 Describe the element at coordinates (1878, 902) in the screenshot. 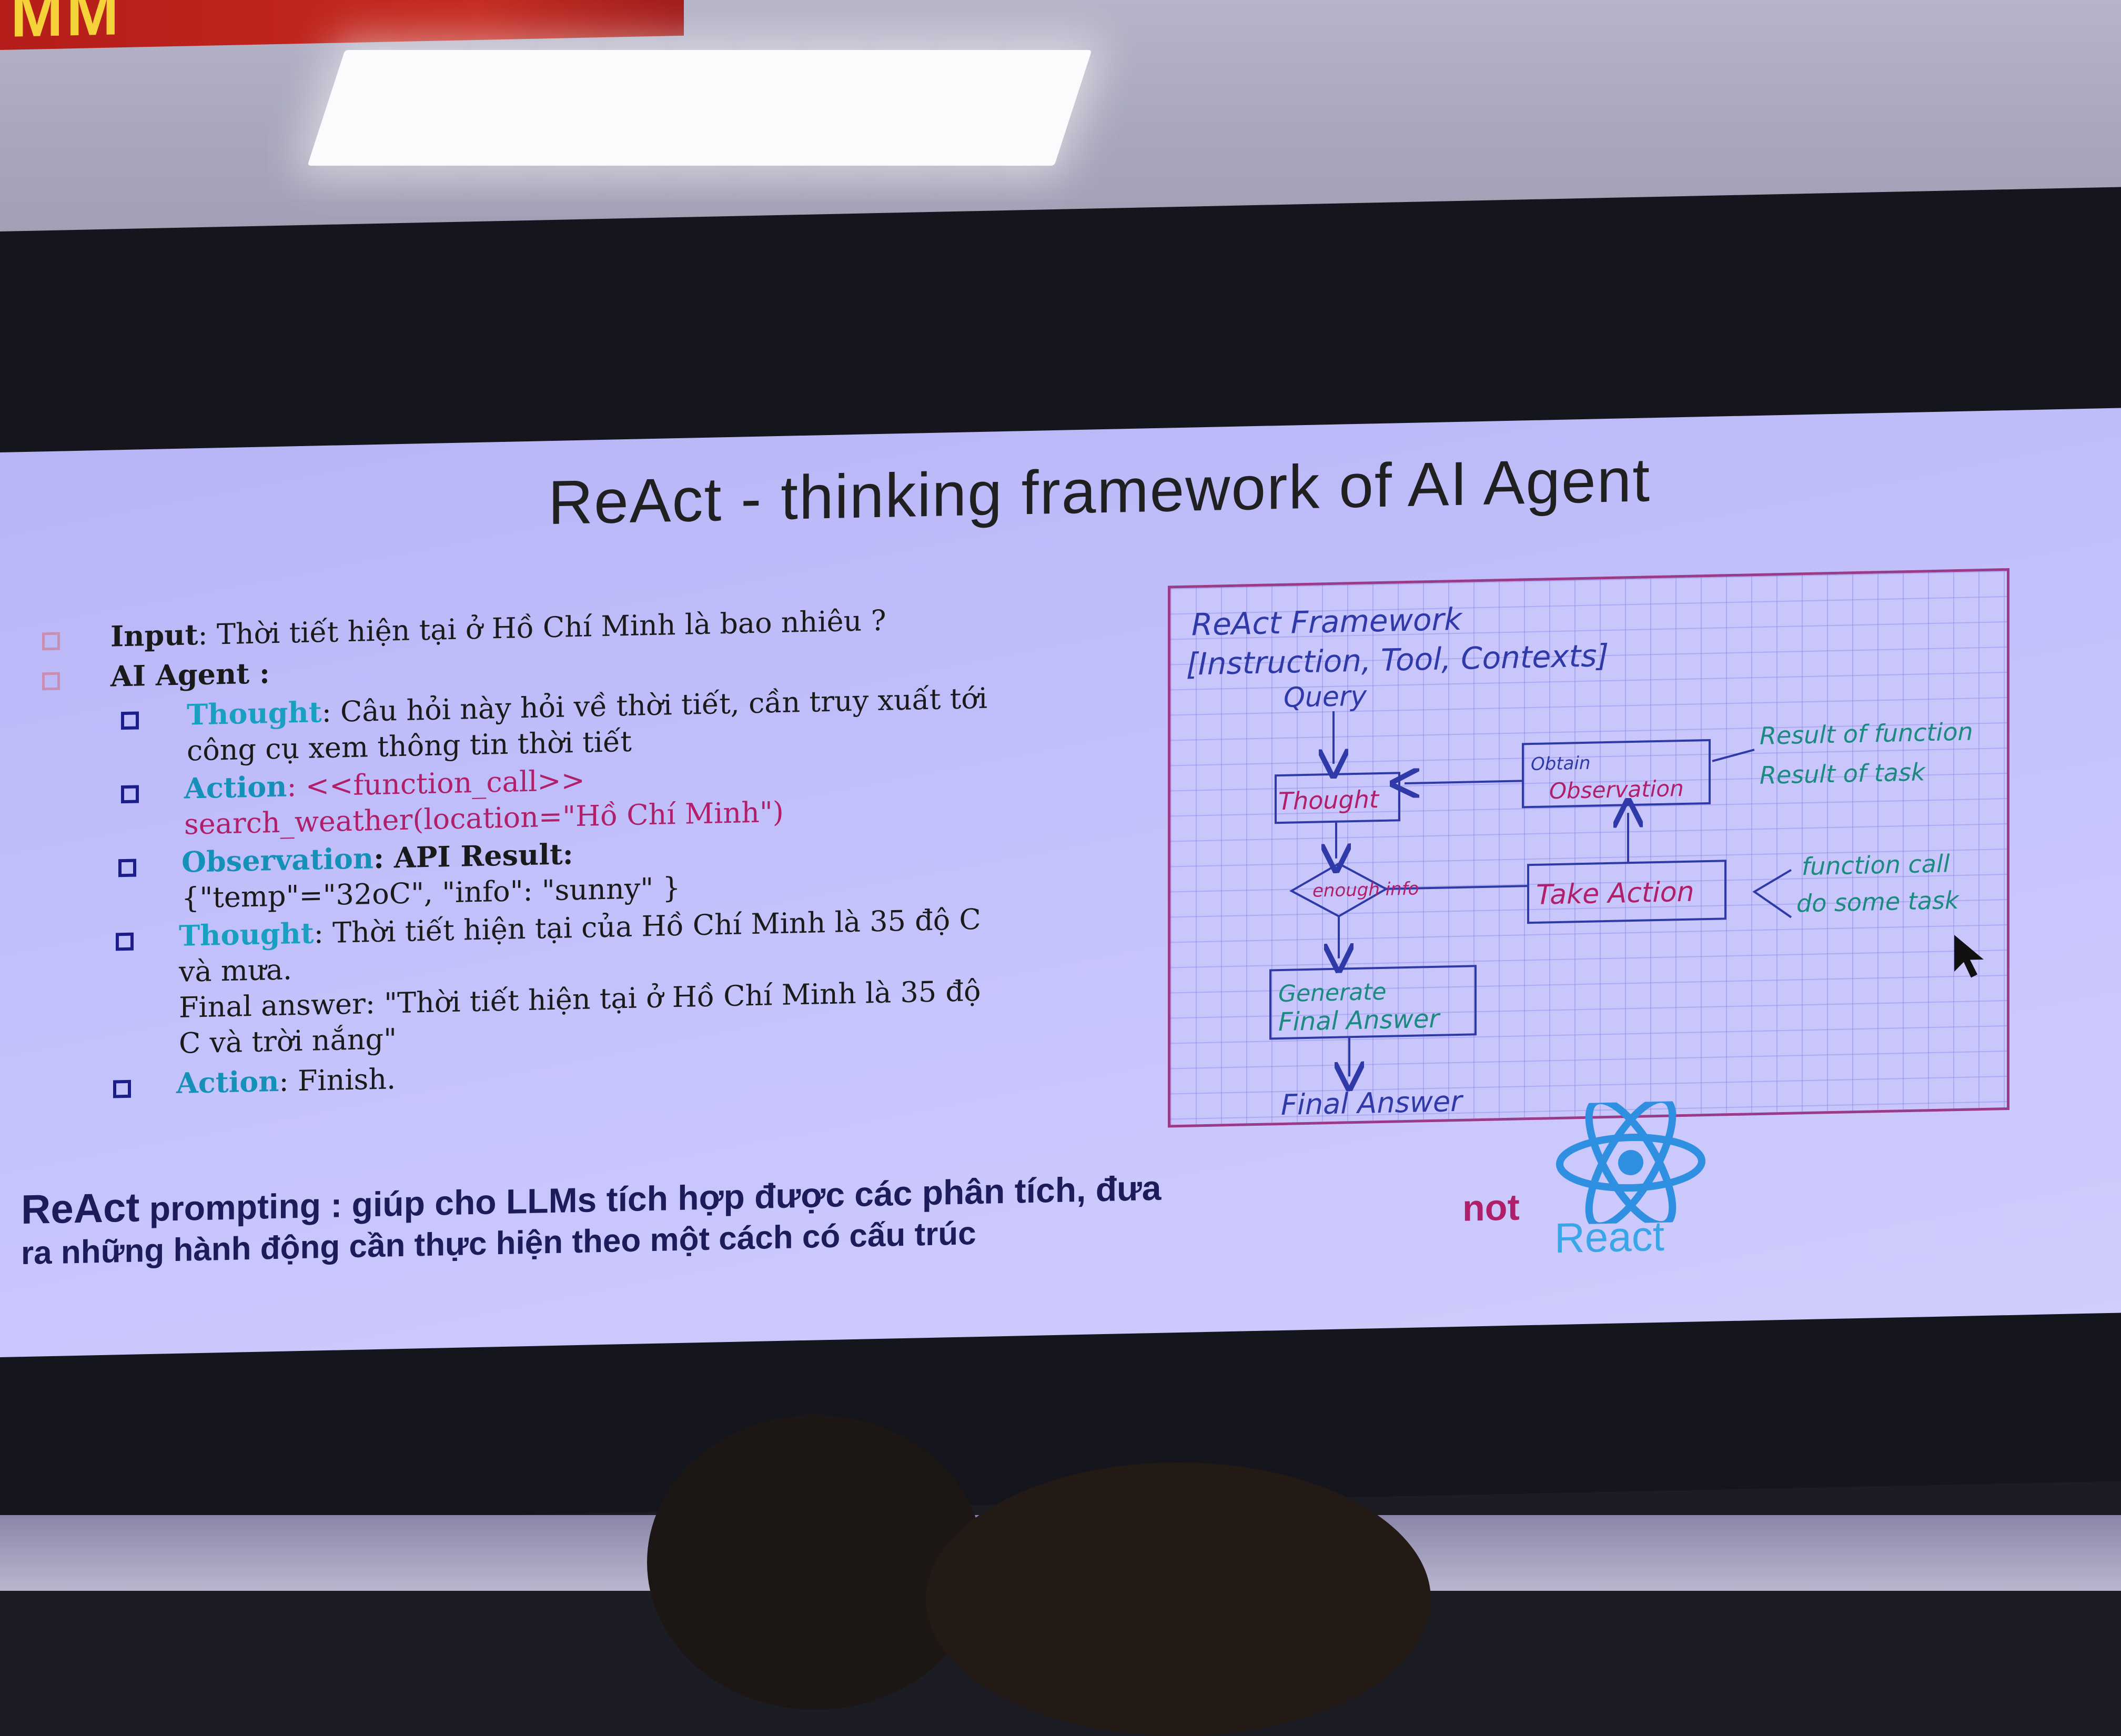

I see `diagram-note-do-task: do some task` at that location.